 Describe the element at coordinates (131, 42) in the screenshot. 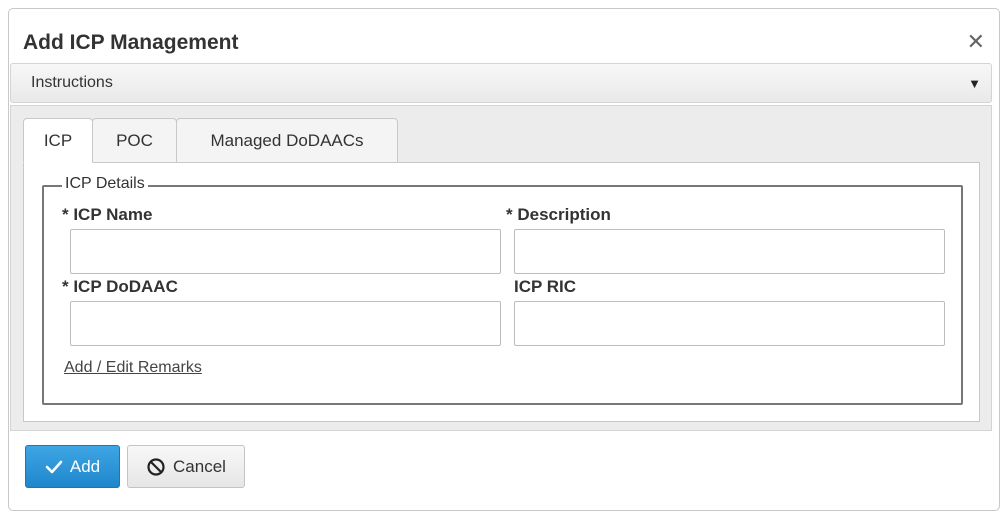

I see `dialog-title: Add ICP Management` at that location.